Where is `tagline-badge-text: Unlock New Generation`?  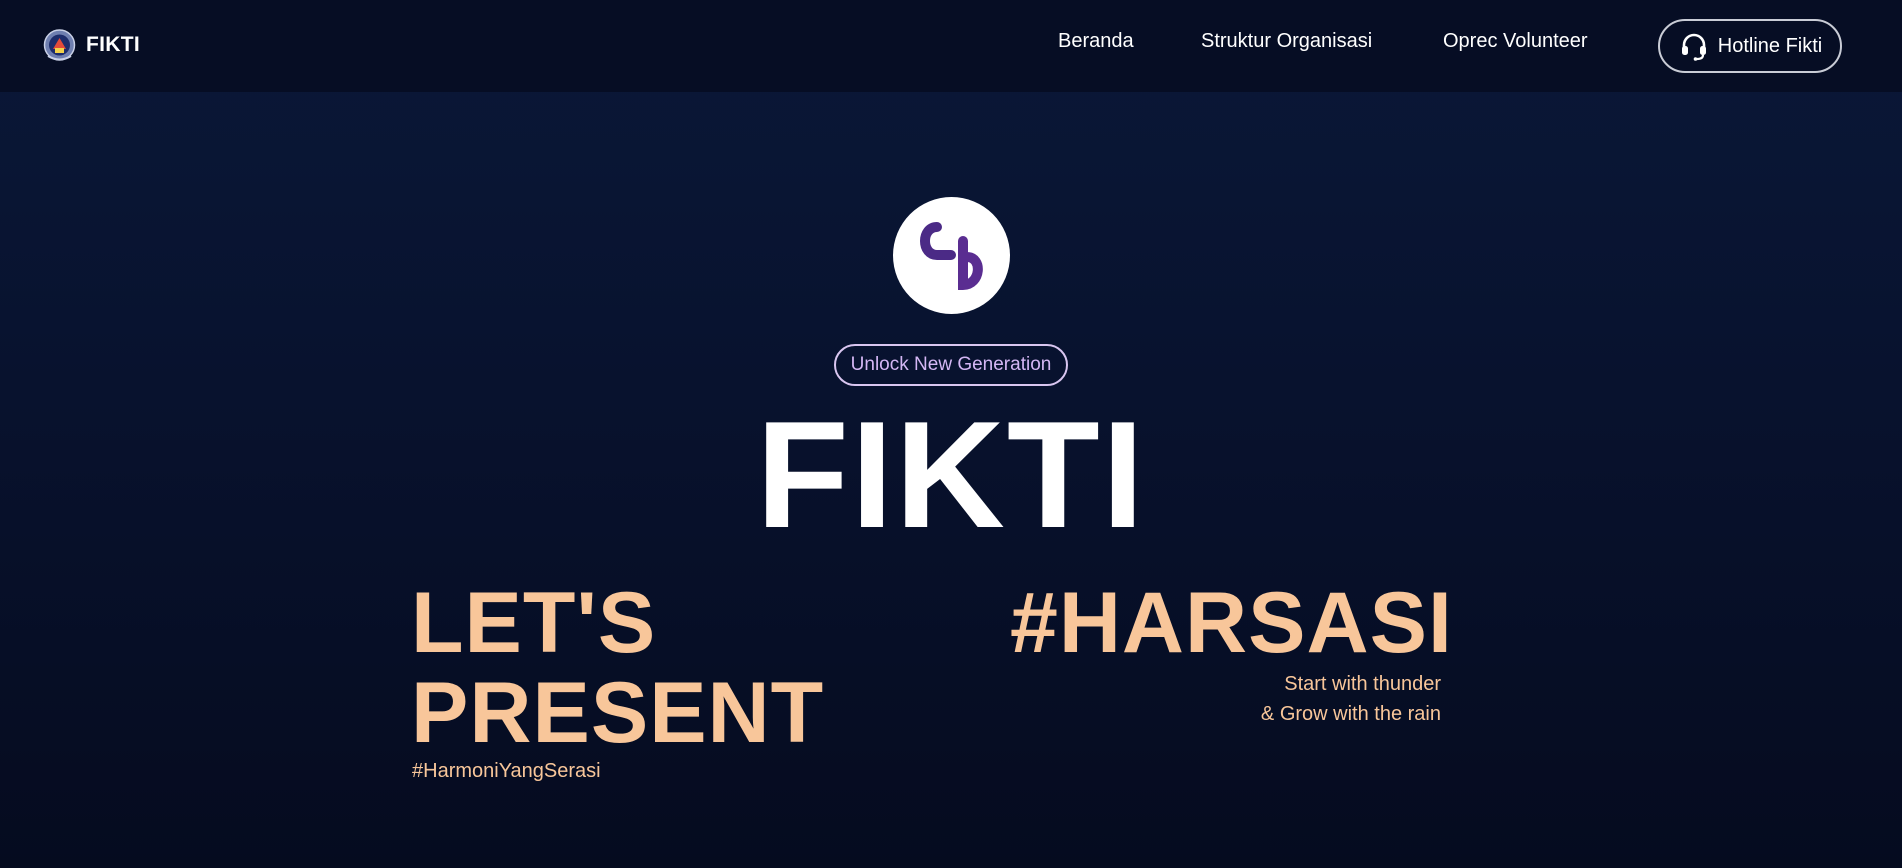 tagline-badge-text: Unlock New Generation is located at coordinates (951, 364).